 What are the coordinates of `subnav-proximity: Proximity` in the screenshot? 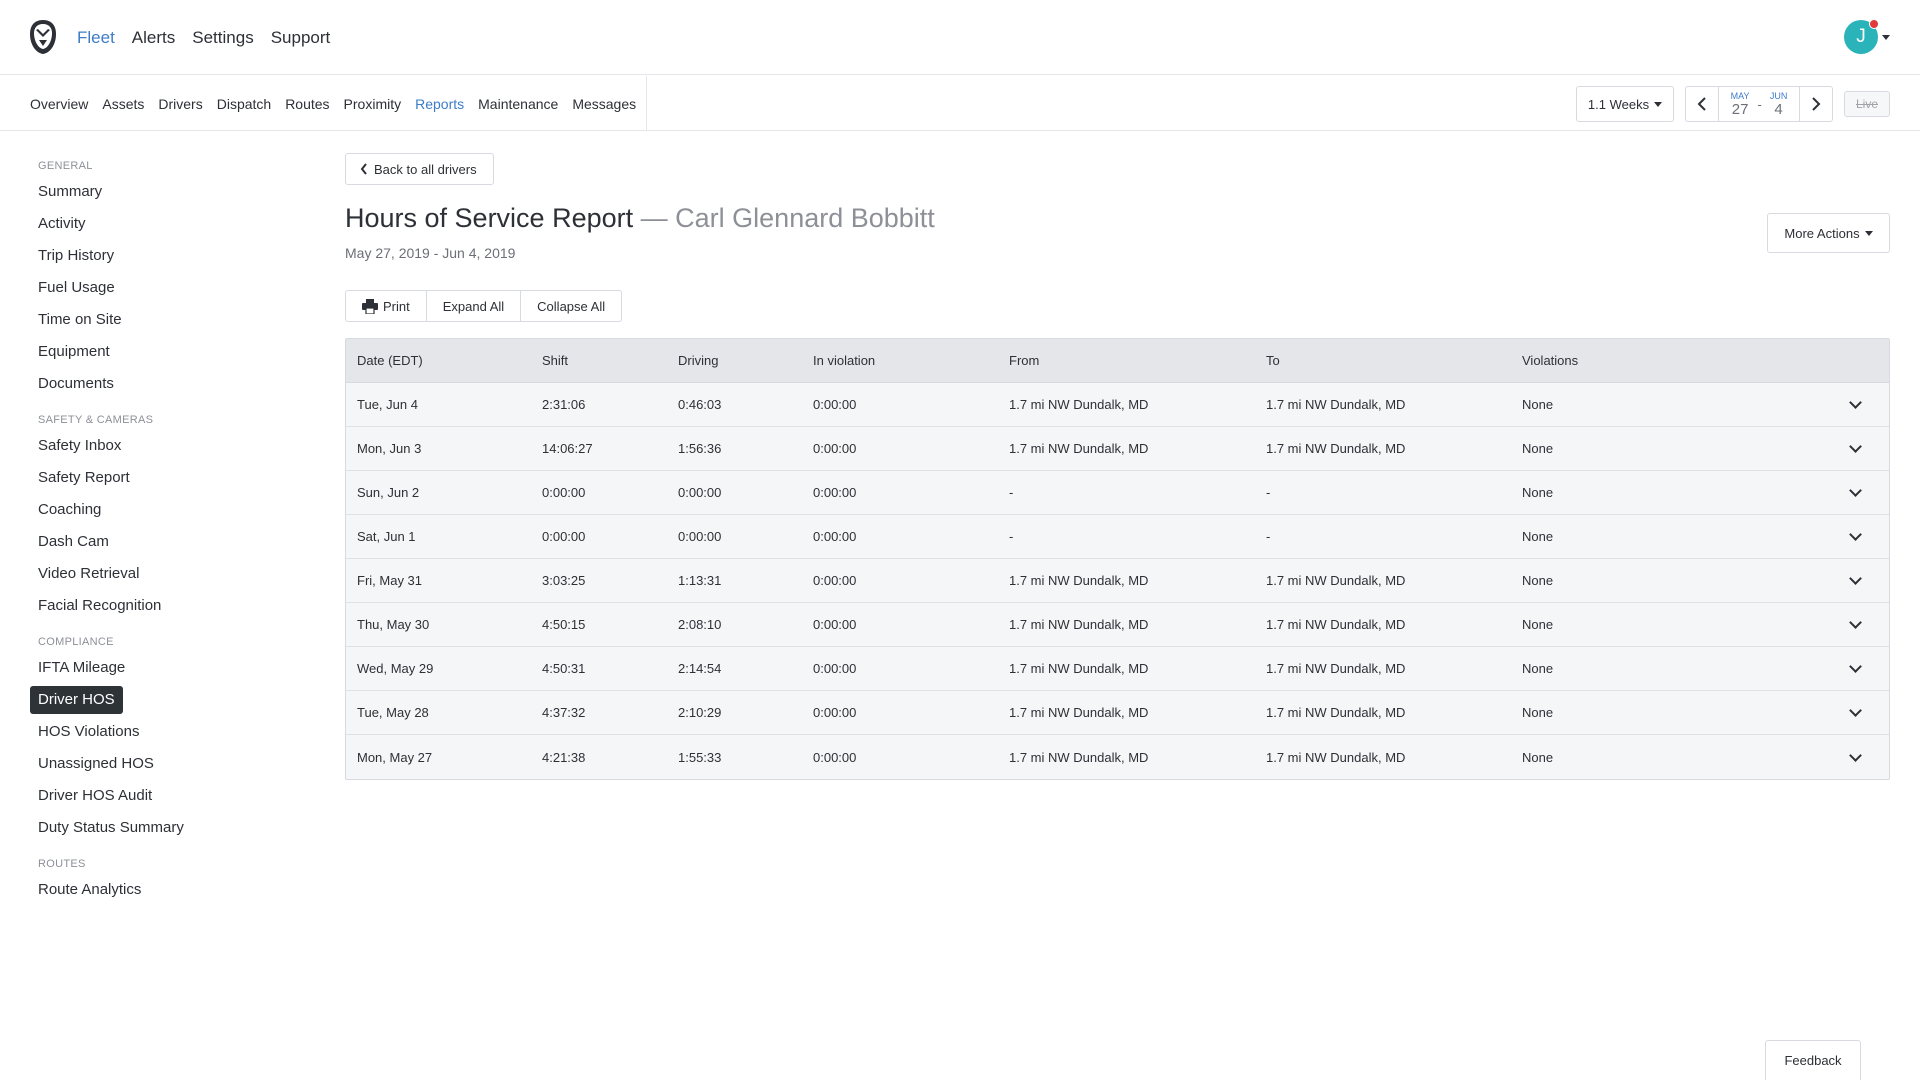 It's located at (373, 104).